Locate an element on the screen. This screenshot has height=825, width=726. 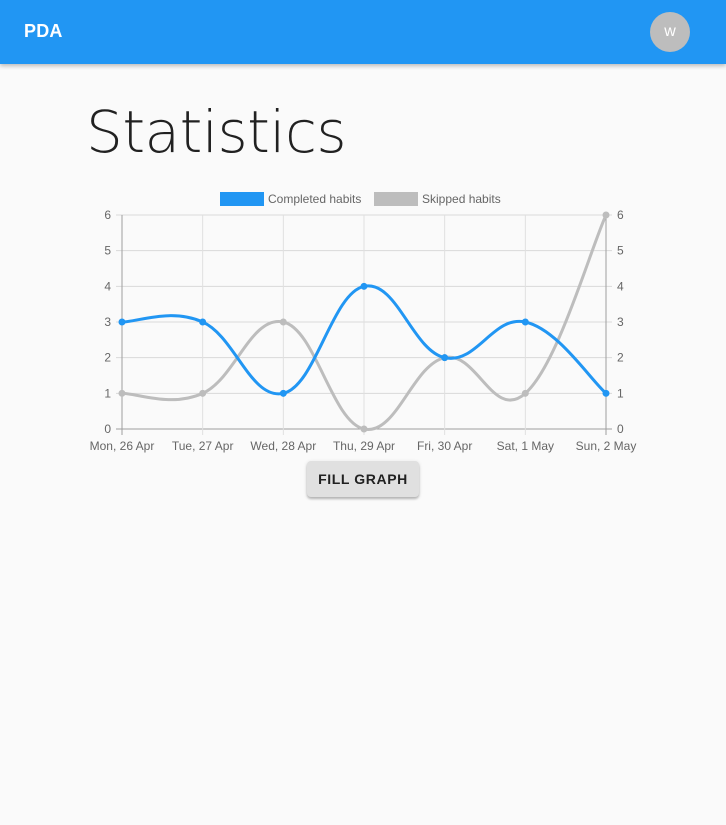
x-tick-label: Thu, 29 Apr is located at coordinates (364, 446).